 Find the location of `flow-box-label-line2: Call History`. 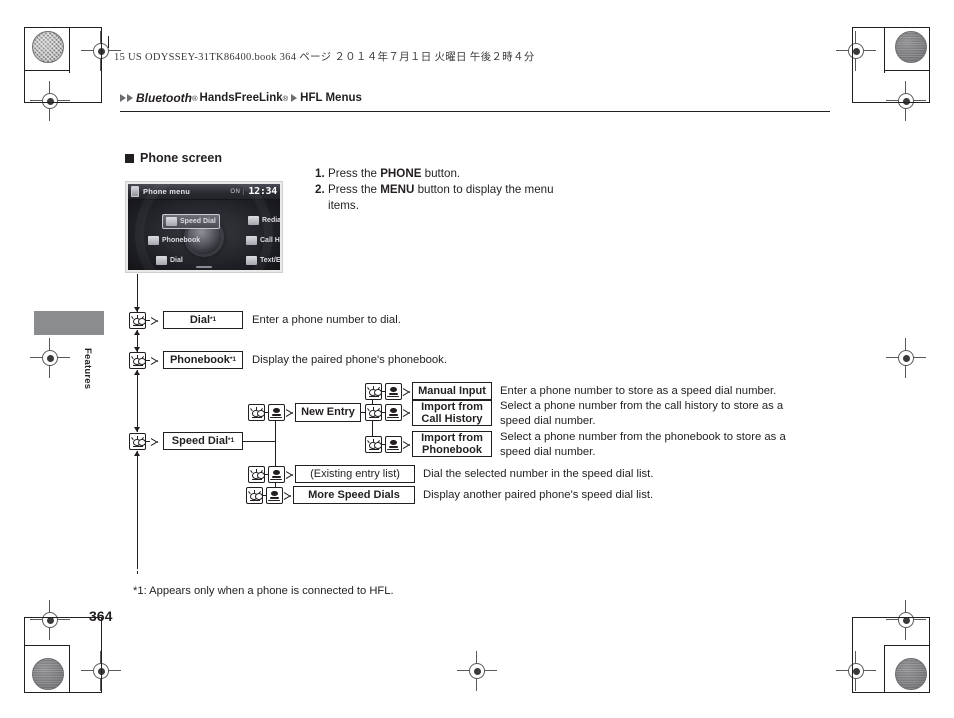

flow-box-label-line2: Call History is located at coordinates (452, 419).